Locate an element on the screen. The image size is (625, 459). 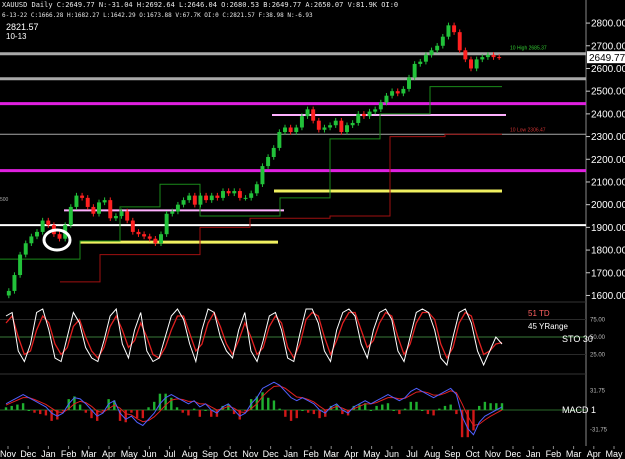
price-tick-label: 1700.00 is located at coordinates (608, 273).